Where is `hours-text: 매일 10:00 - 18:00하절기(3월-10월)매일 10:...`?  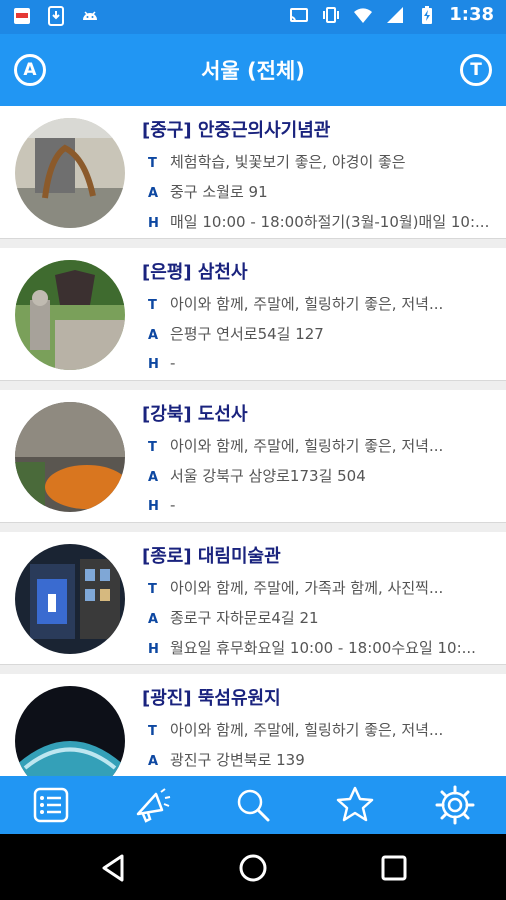 hours-text: 매일 10:00 - 18:00하절기(3월-10월)매일 10:... is located at coordinates (330, 222).